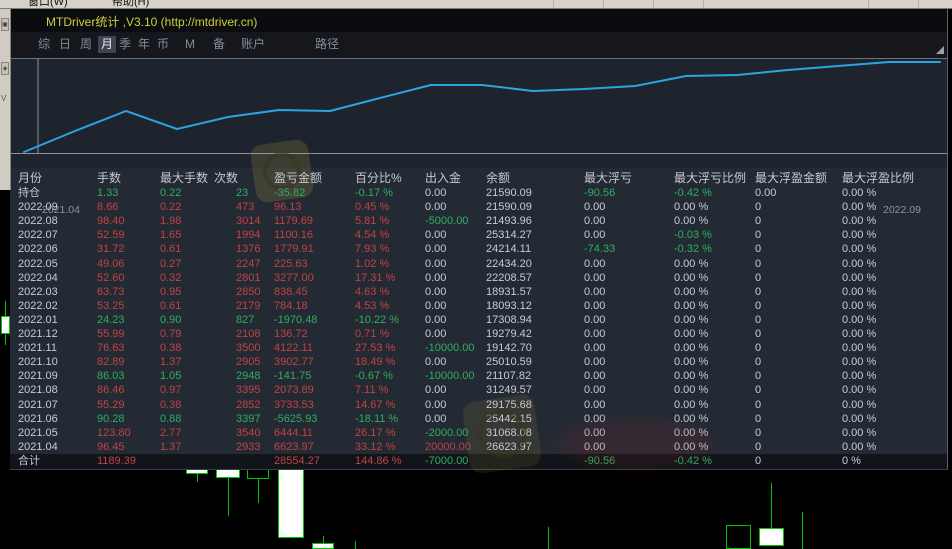 The height and width of the screenshot is (549, 952). Describe the element at coordinates (476, 4) in the screenshot. I see `os-menu-bar: 窗口(W) 帮助(H)` at that location.